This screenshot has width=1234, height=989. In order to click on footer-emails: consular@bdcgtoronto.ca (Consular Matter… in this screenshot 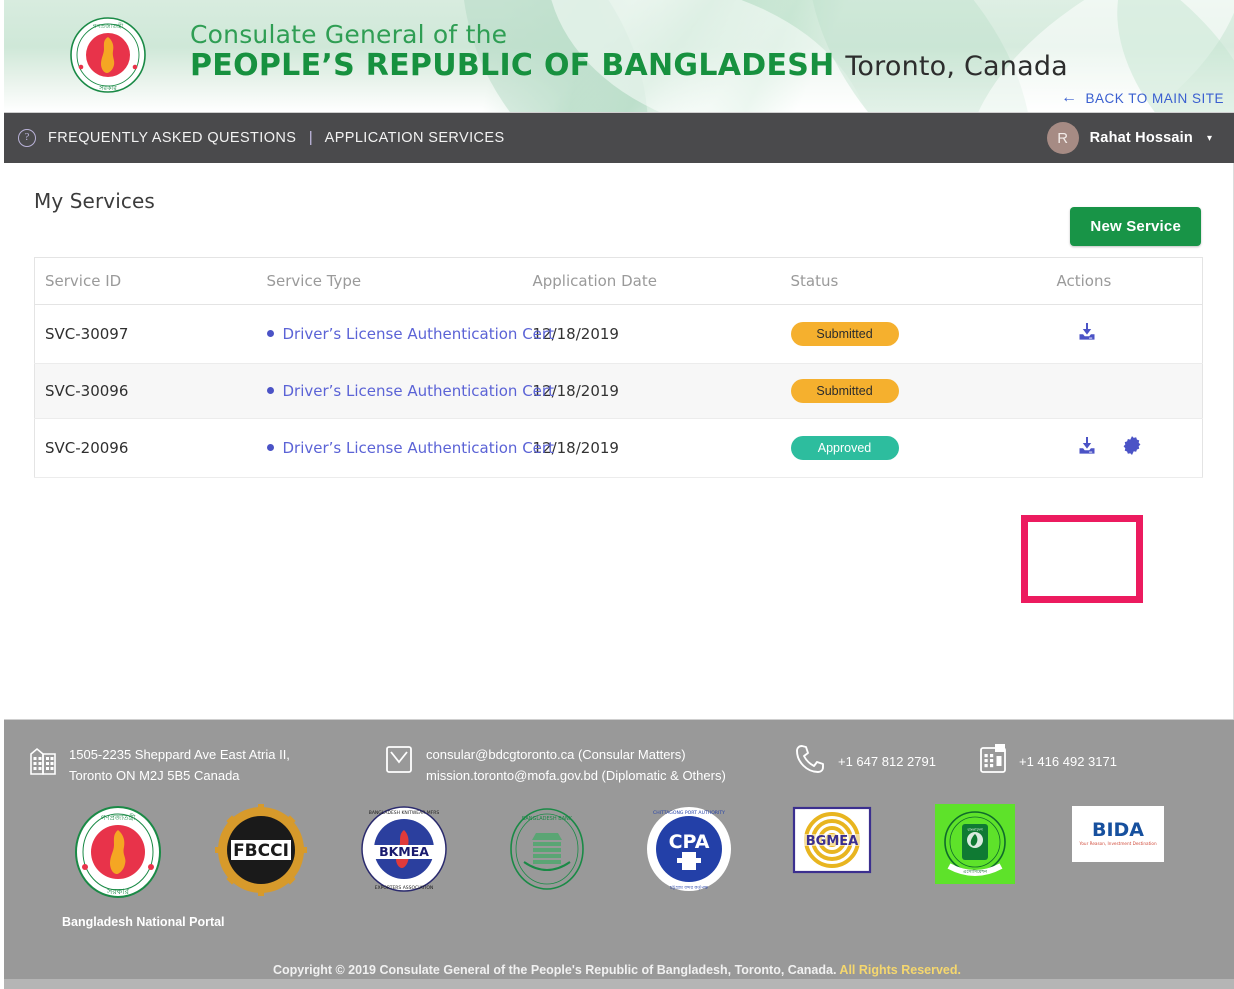, I will do `click(588, 764)`.